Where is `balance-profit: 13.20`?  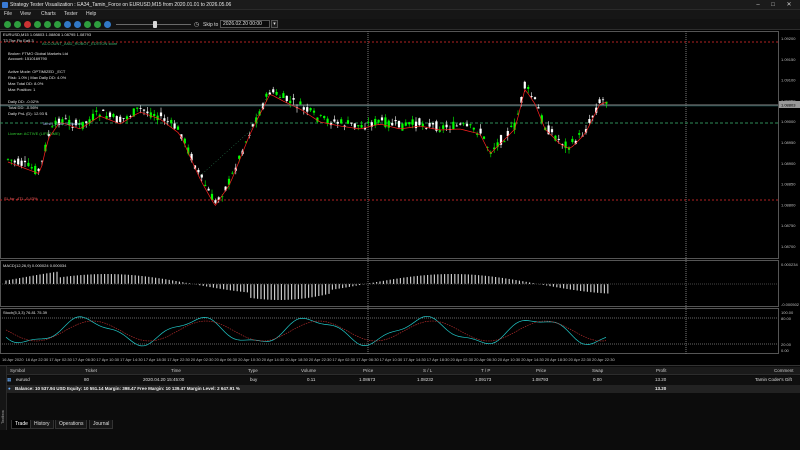
balance-profit: 13.20 is located at coordinates (661, 388).